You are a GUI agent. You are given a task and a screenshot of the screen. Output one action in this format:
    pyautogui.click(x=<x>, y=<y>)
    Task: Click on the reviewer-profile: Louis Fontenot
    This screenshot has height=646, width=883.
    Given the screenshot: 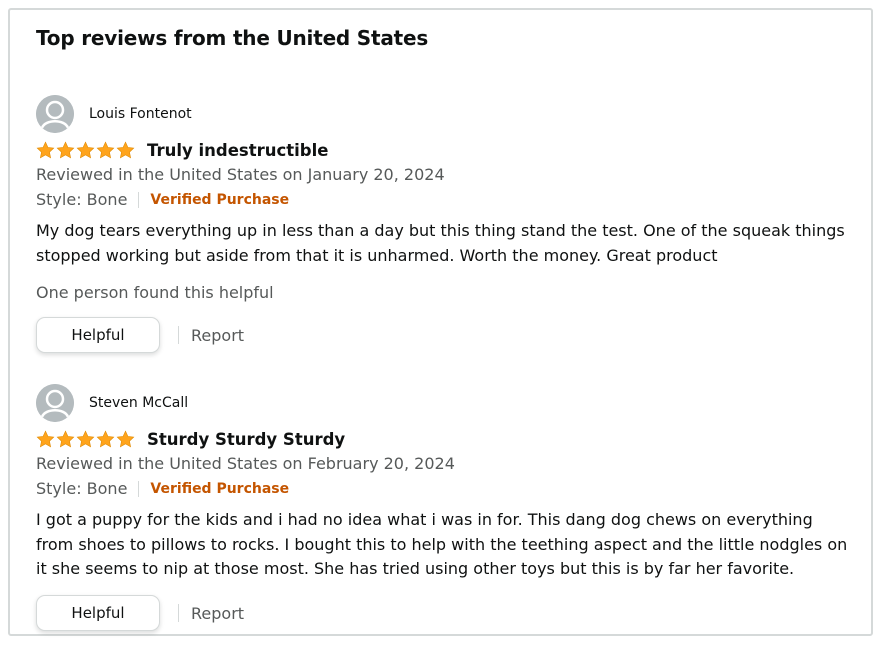 What is the action you would take?
    pyautogui.click(x=114, y=114)
    